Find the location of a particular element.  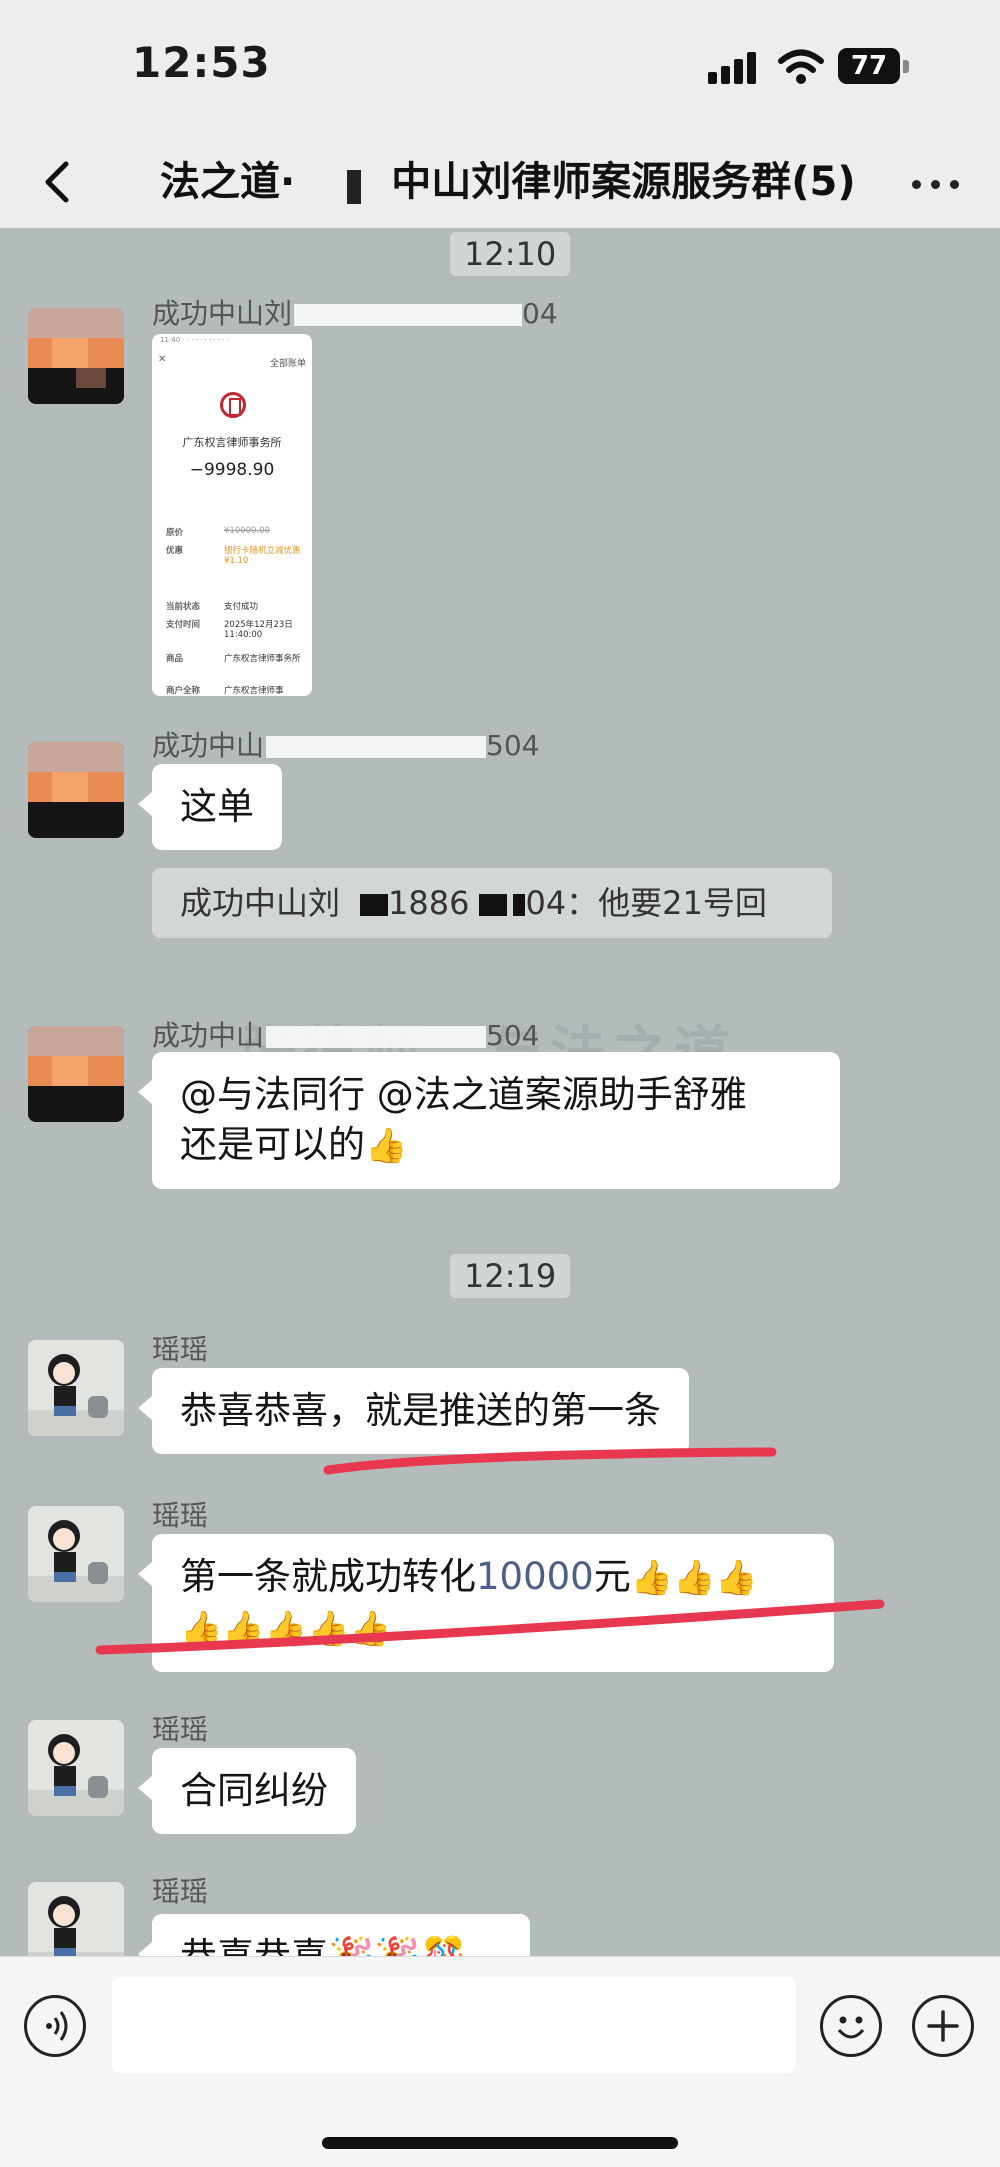

message-line: 👍👍👍👍👍 is located at coordinates (493, 1628).